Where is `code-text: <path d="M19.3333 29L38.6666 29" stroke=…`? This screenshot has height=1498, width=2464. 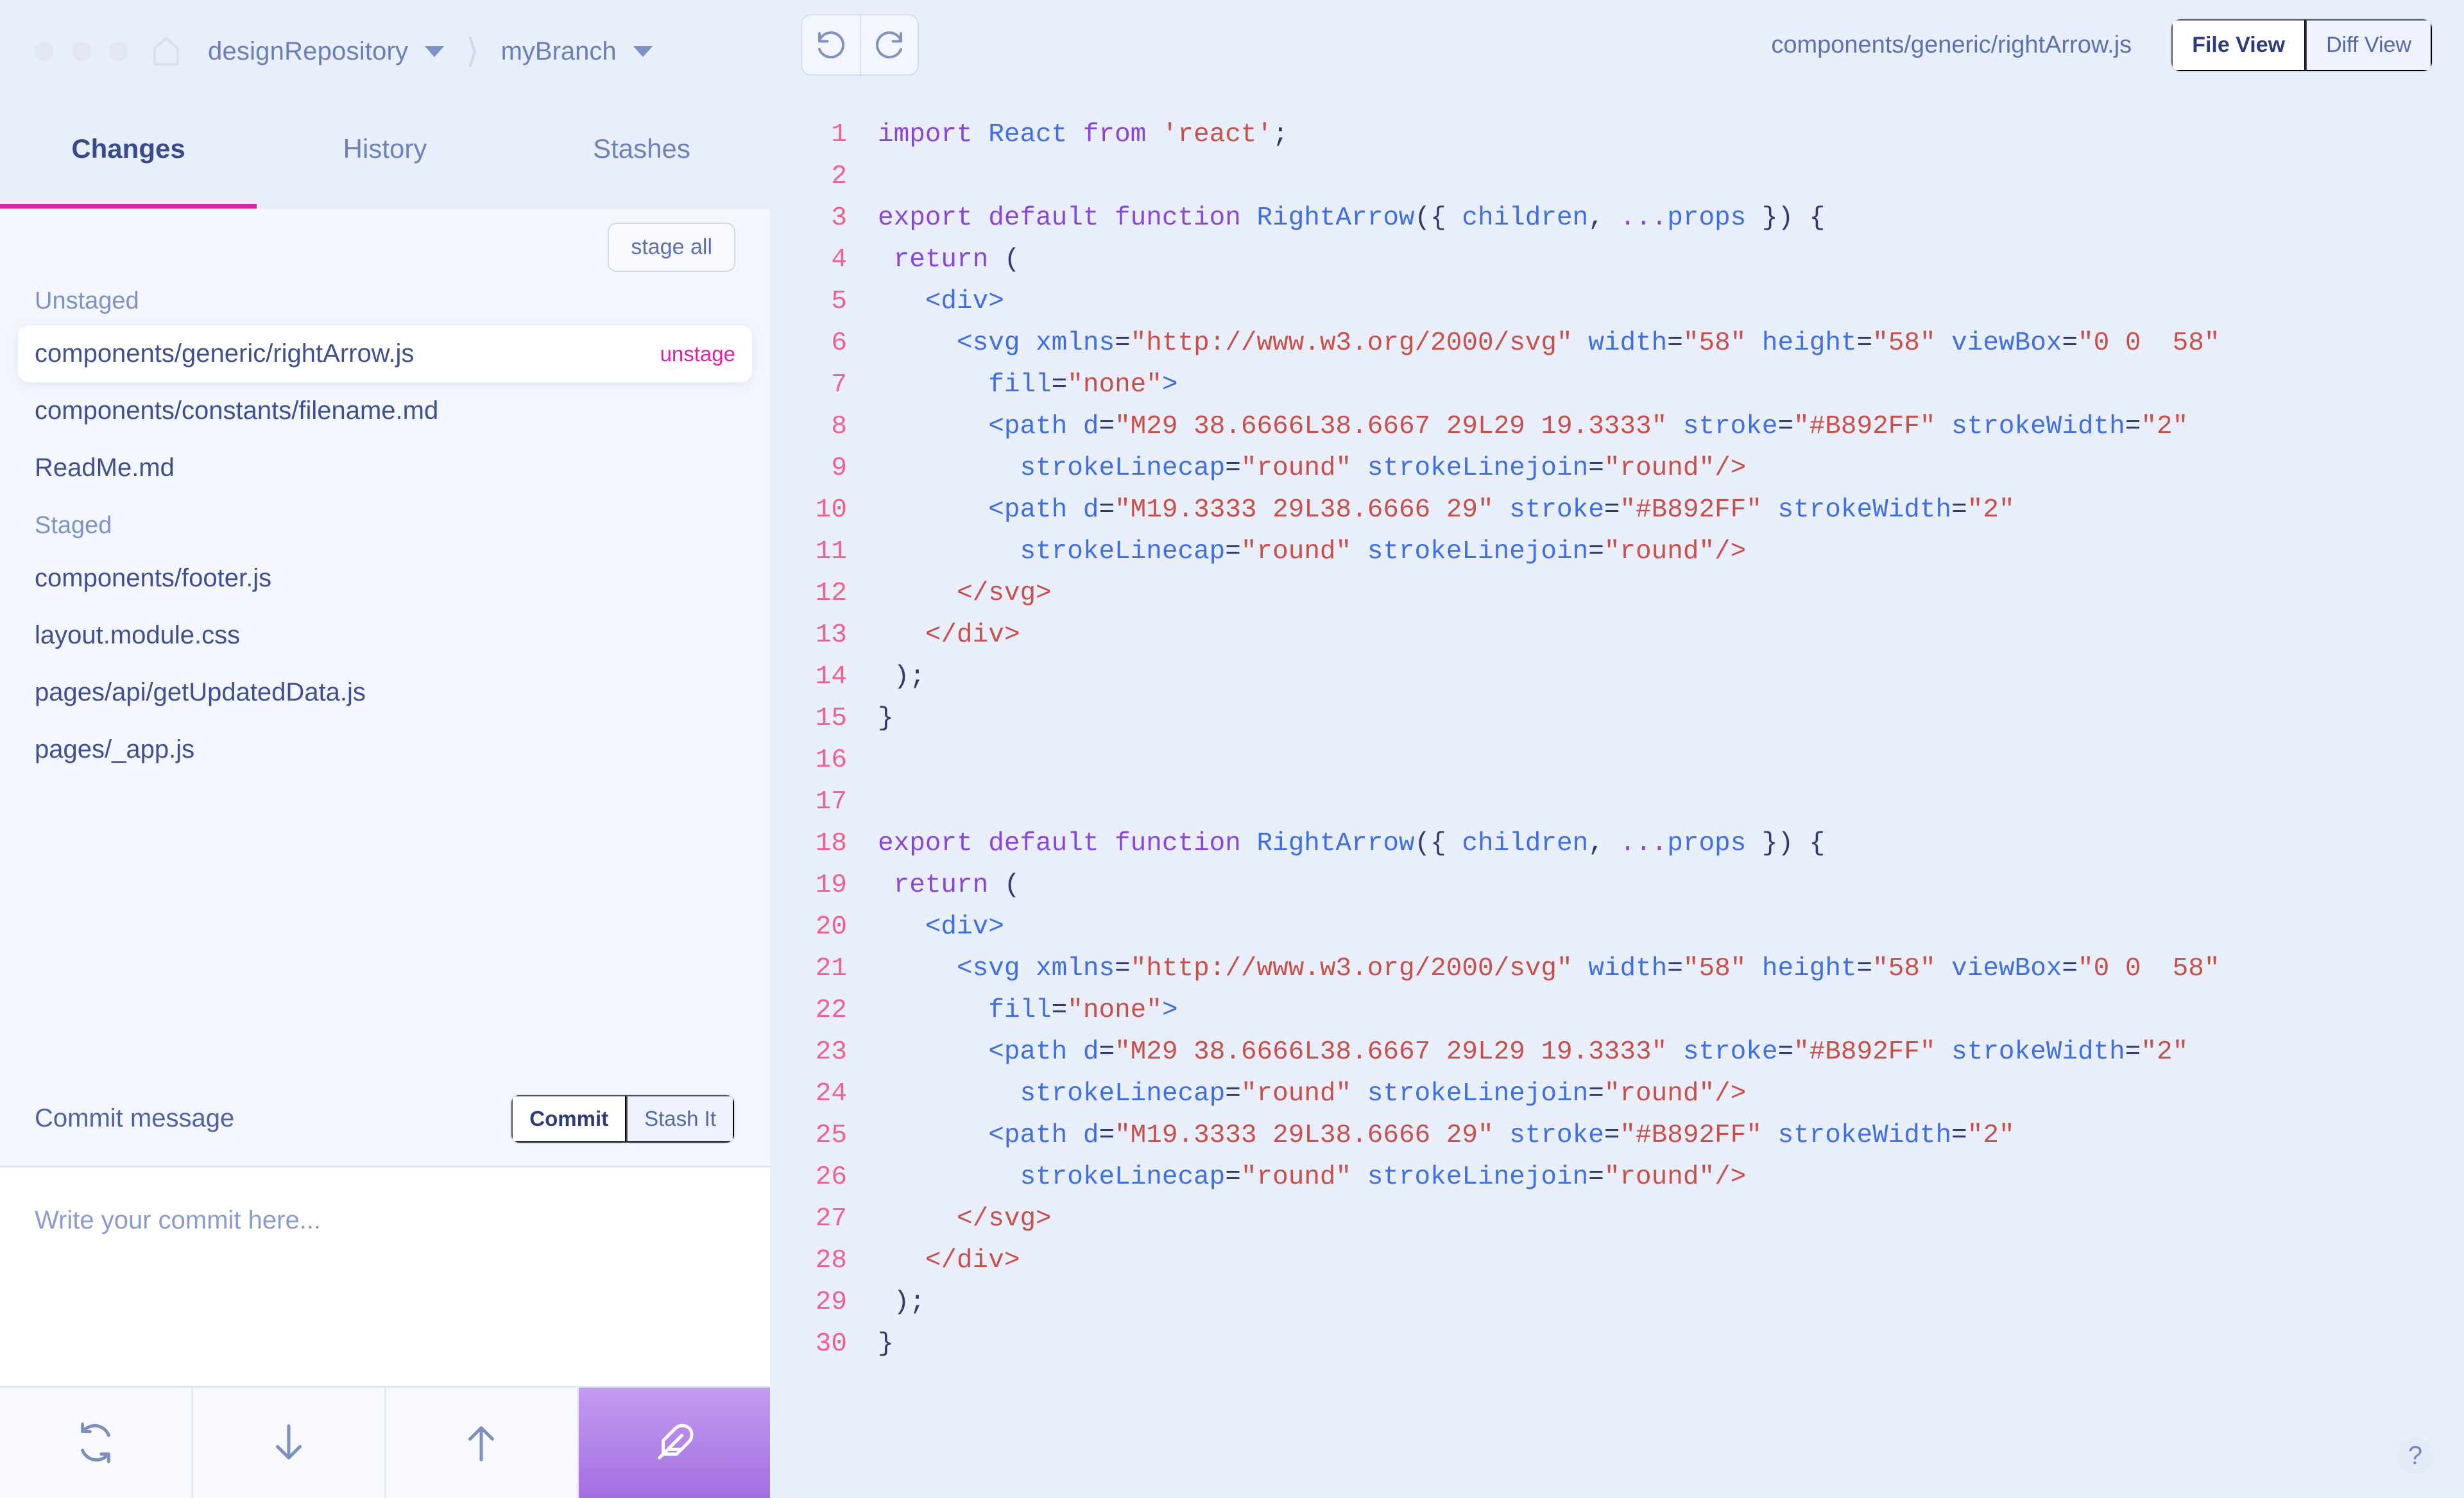
code-text: <path d="M19.3333 29L38.6666 29" stroke=… is located at coordinates (1502, 1135).